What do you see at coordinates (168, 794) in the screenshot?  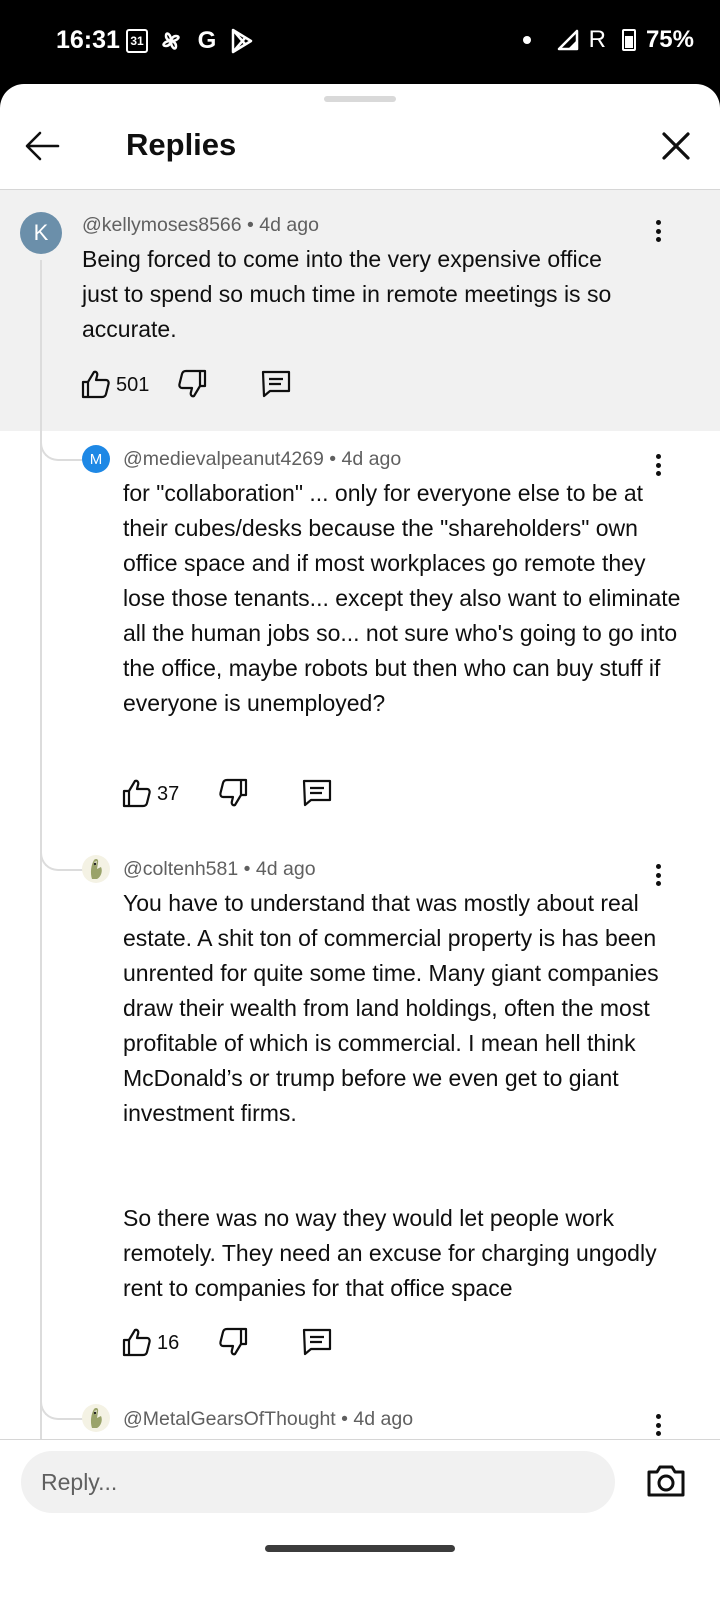 I see `like-count: 37` at bounding box center [168, 794].